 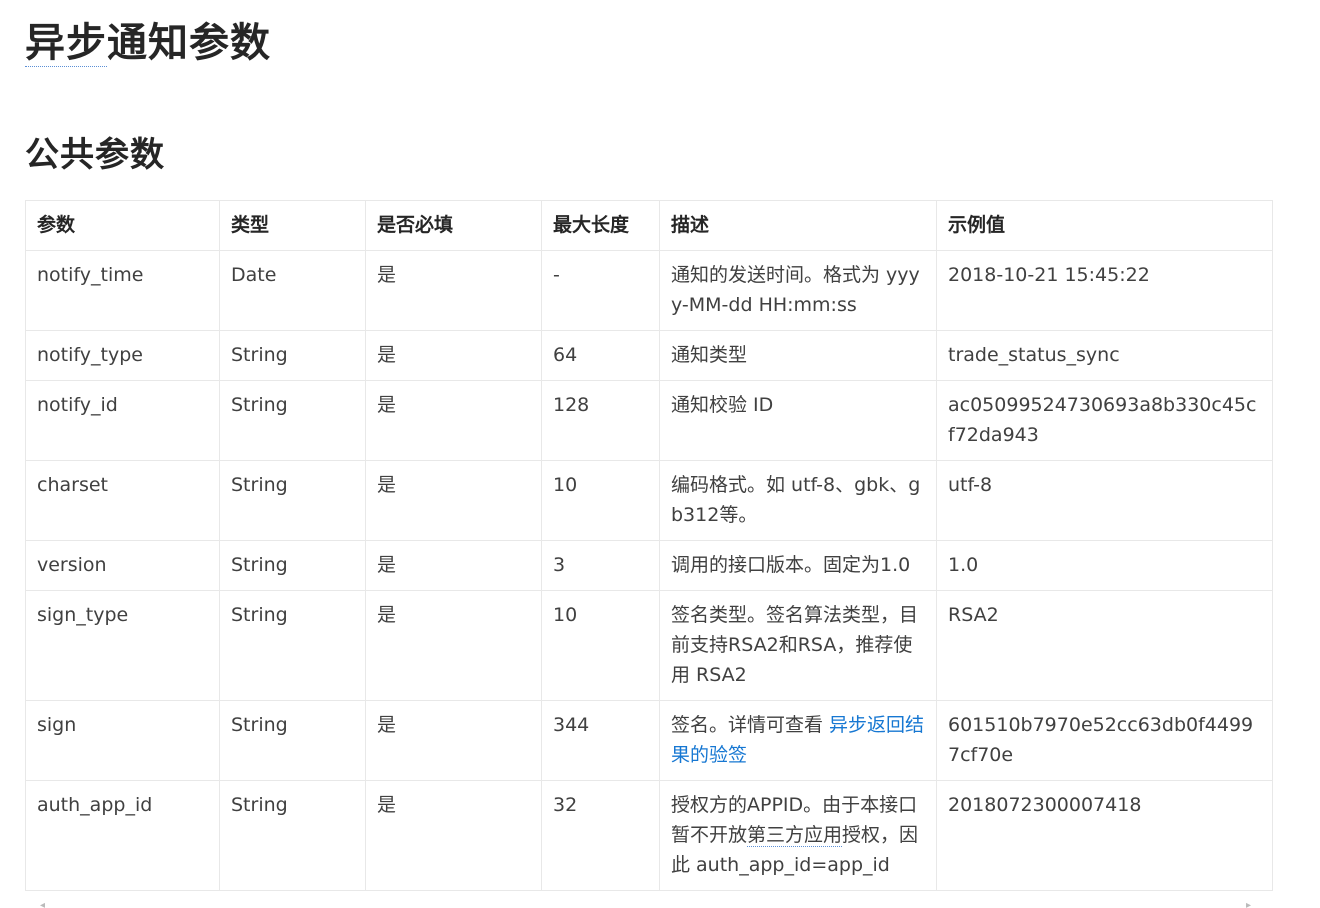 I want to click on page-title: 异步通知参数, so click(x=148, y=43).